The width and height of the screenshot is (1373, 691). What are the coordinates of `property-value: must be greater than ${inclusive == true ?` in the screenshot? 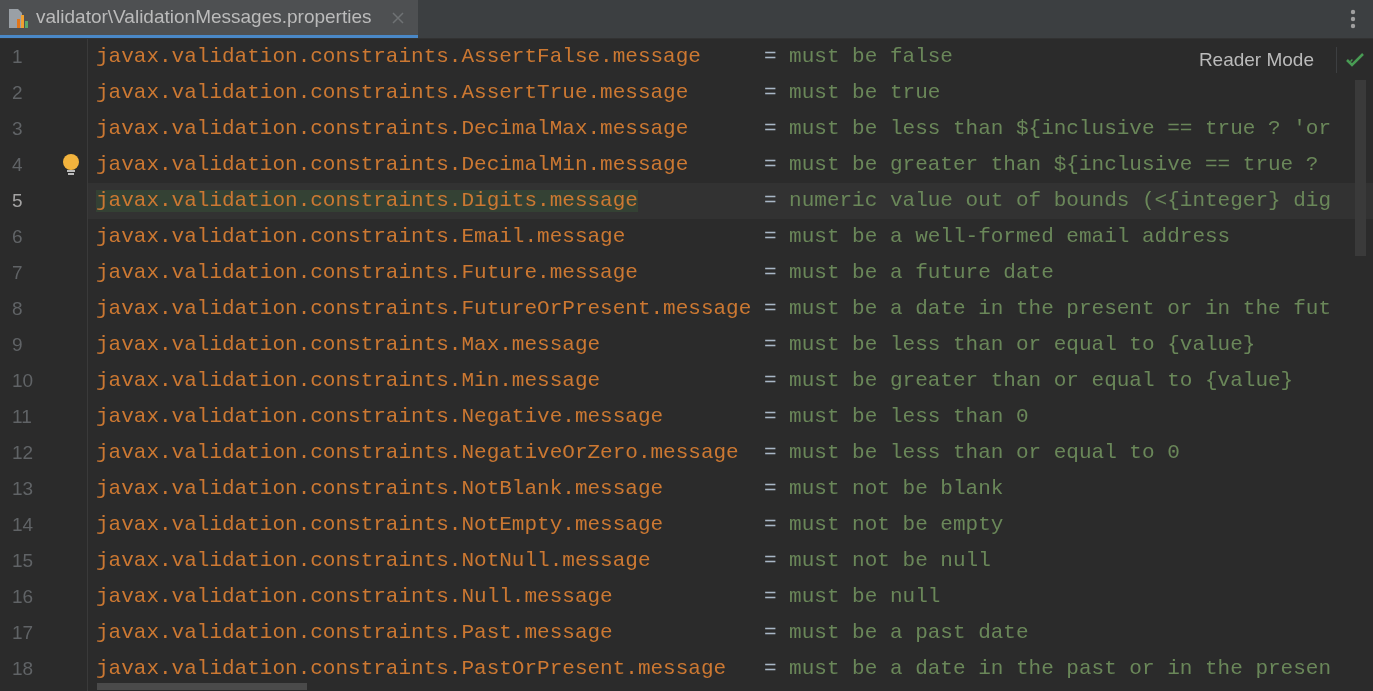 It's located at (1054, 165).